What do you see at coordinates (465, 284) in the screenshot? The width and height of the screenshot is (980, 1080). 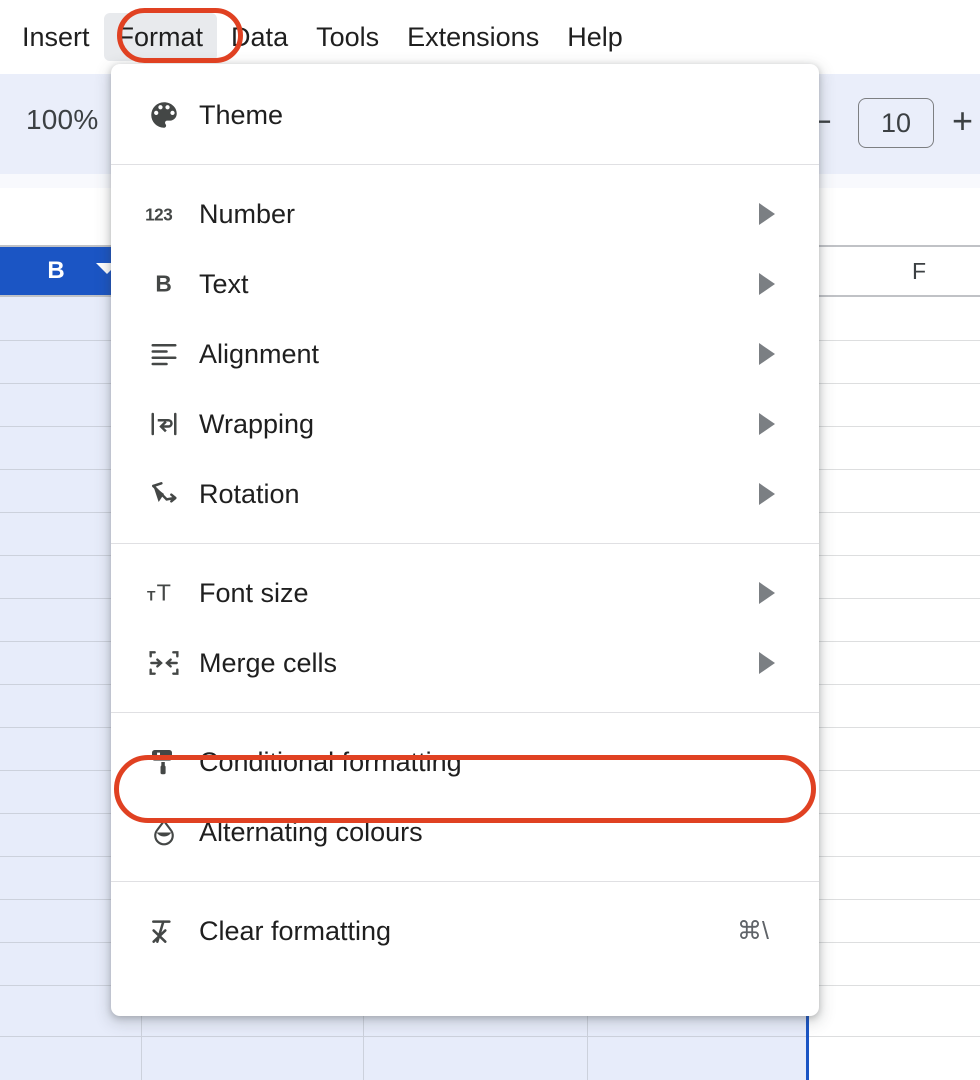 I see `menu-item-text: B Text` at bounding box center [465, 284].